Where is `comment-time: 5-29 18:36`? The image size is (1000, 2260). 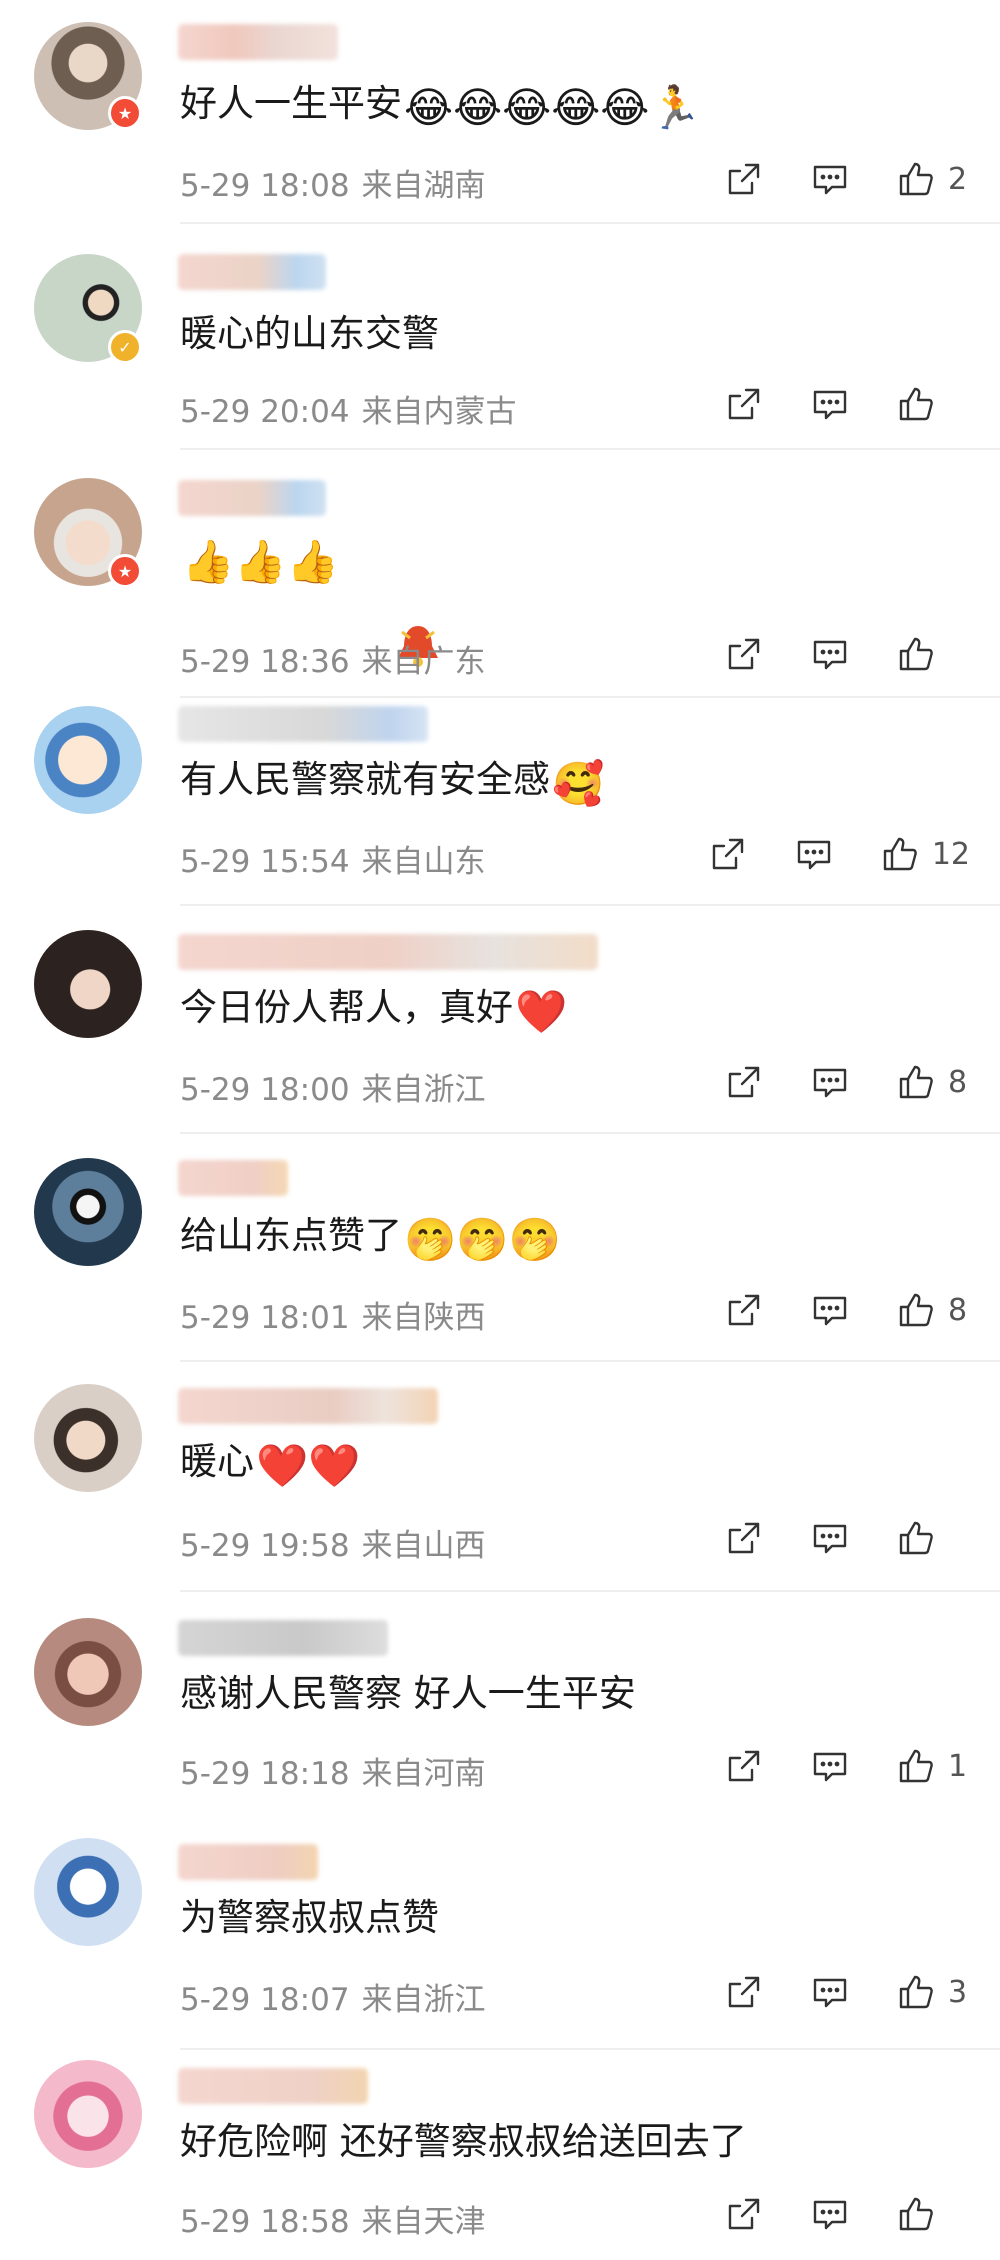
comment-time: 5-29 18:36 is located at coordinates (265, 662).